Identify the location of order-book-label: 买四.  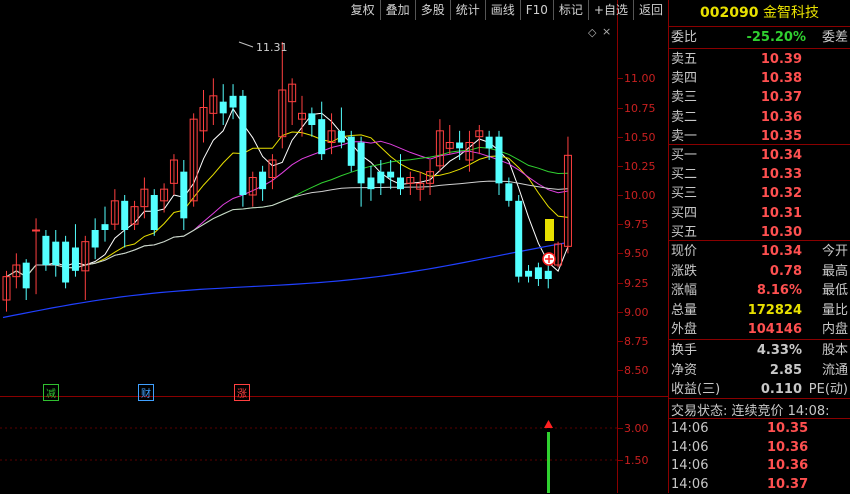
(684, 213).